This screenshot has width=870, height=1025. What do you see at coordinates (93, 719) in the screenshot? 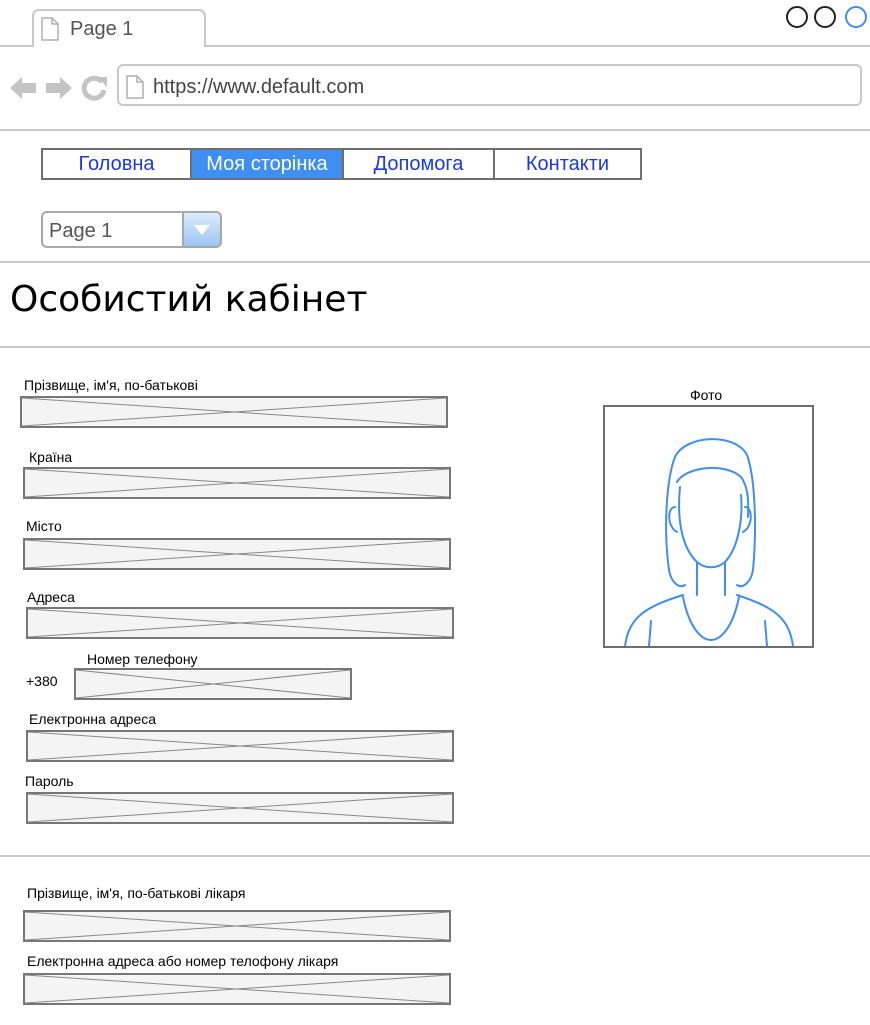
I see `email-label: Електронна адреса` at bounding box center [93, 719].